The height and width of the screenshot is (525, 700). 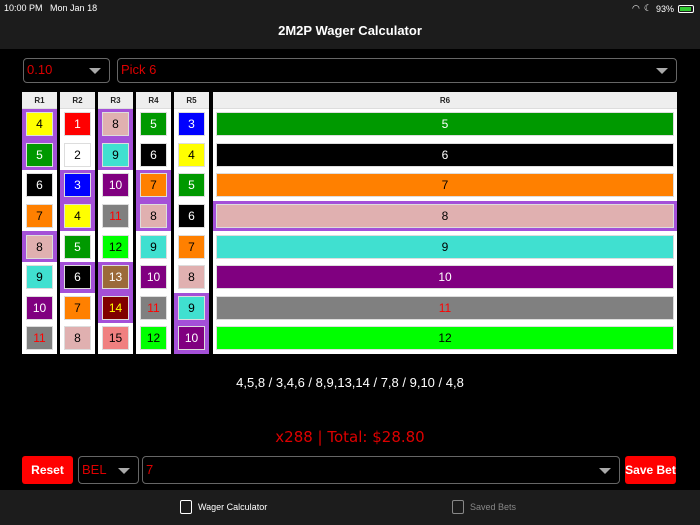 I want to click on server-icon, so click(x=458, y=507).